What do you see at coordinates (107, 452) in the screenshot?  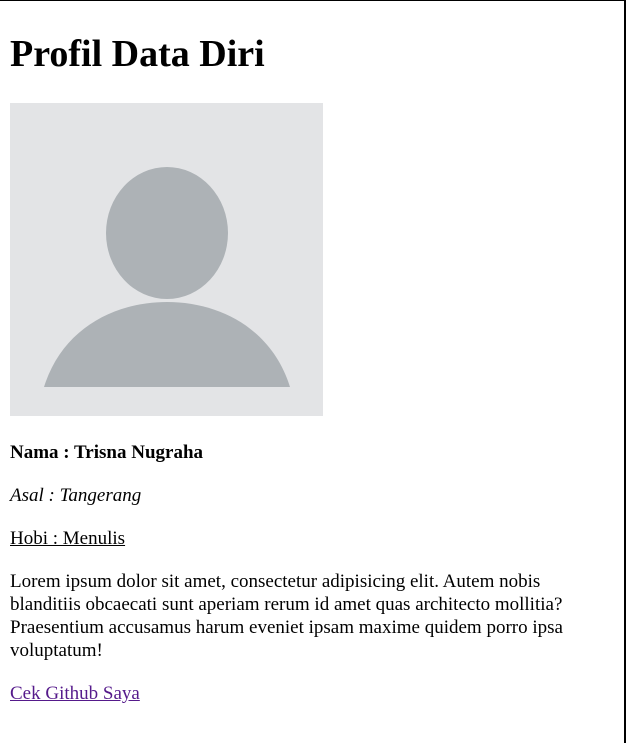 I see `name-field: Nama : Trisna Nugraha` at bounding box center [107, 452].